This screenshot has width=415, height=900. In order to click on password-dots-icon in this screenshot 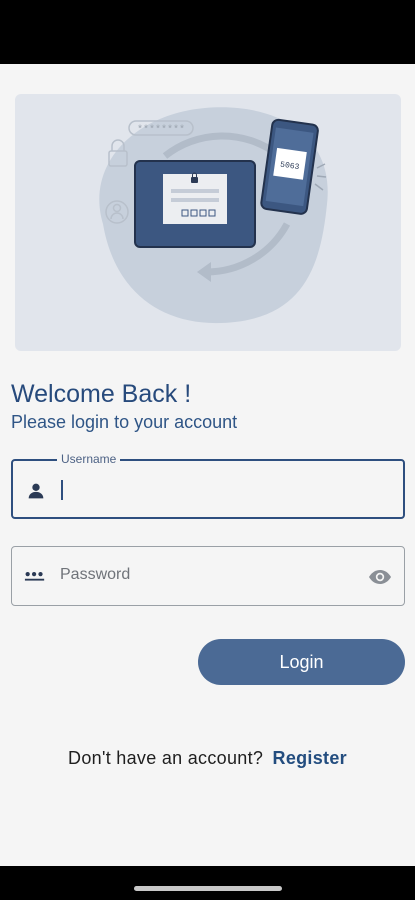, I will do `click(34, 576)`.